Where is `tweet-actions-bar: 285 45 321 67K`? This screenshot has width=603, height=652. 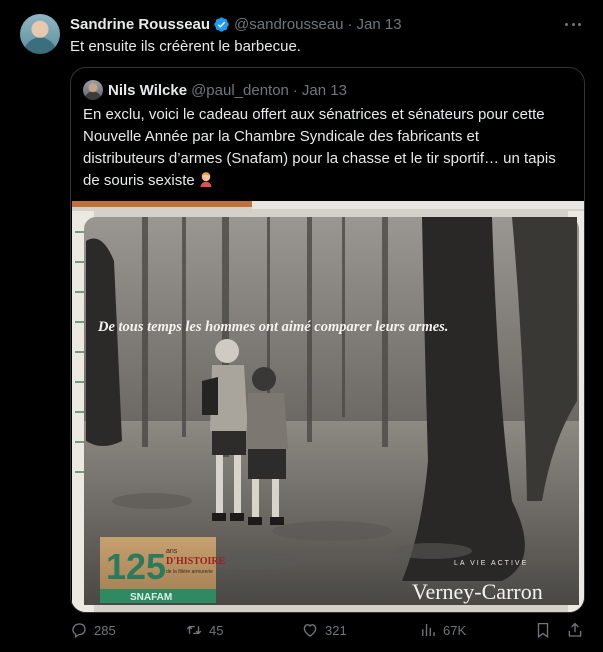 tweet-actions-bar: 285 45 321 67K is located at coordinates (330, 630).